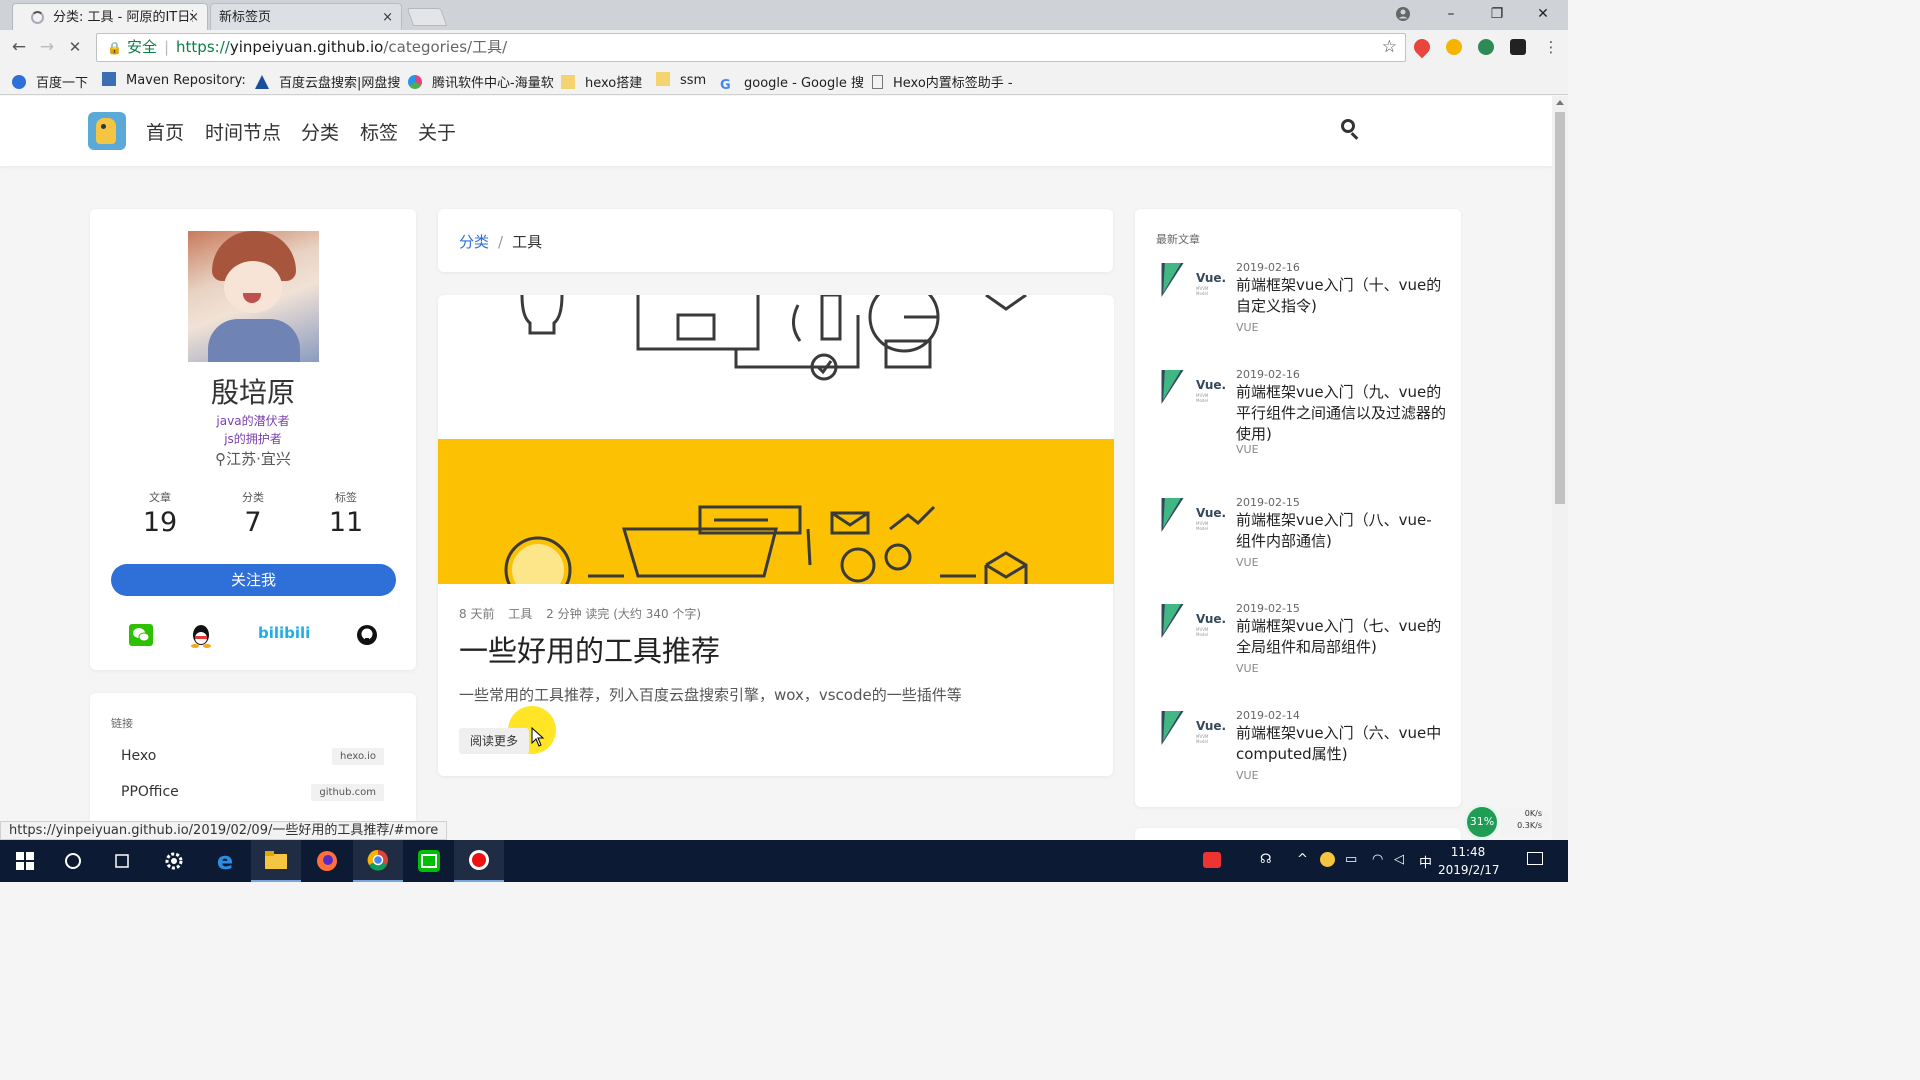  I want to click on people-icon: ☊, so click(1266, 859).